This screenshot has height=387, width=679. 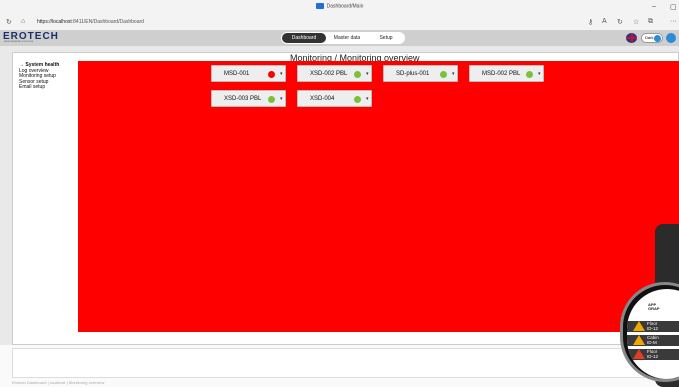 I want to click on watch-brand-line2: GRAP, so click(x=654, y=308).